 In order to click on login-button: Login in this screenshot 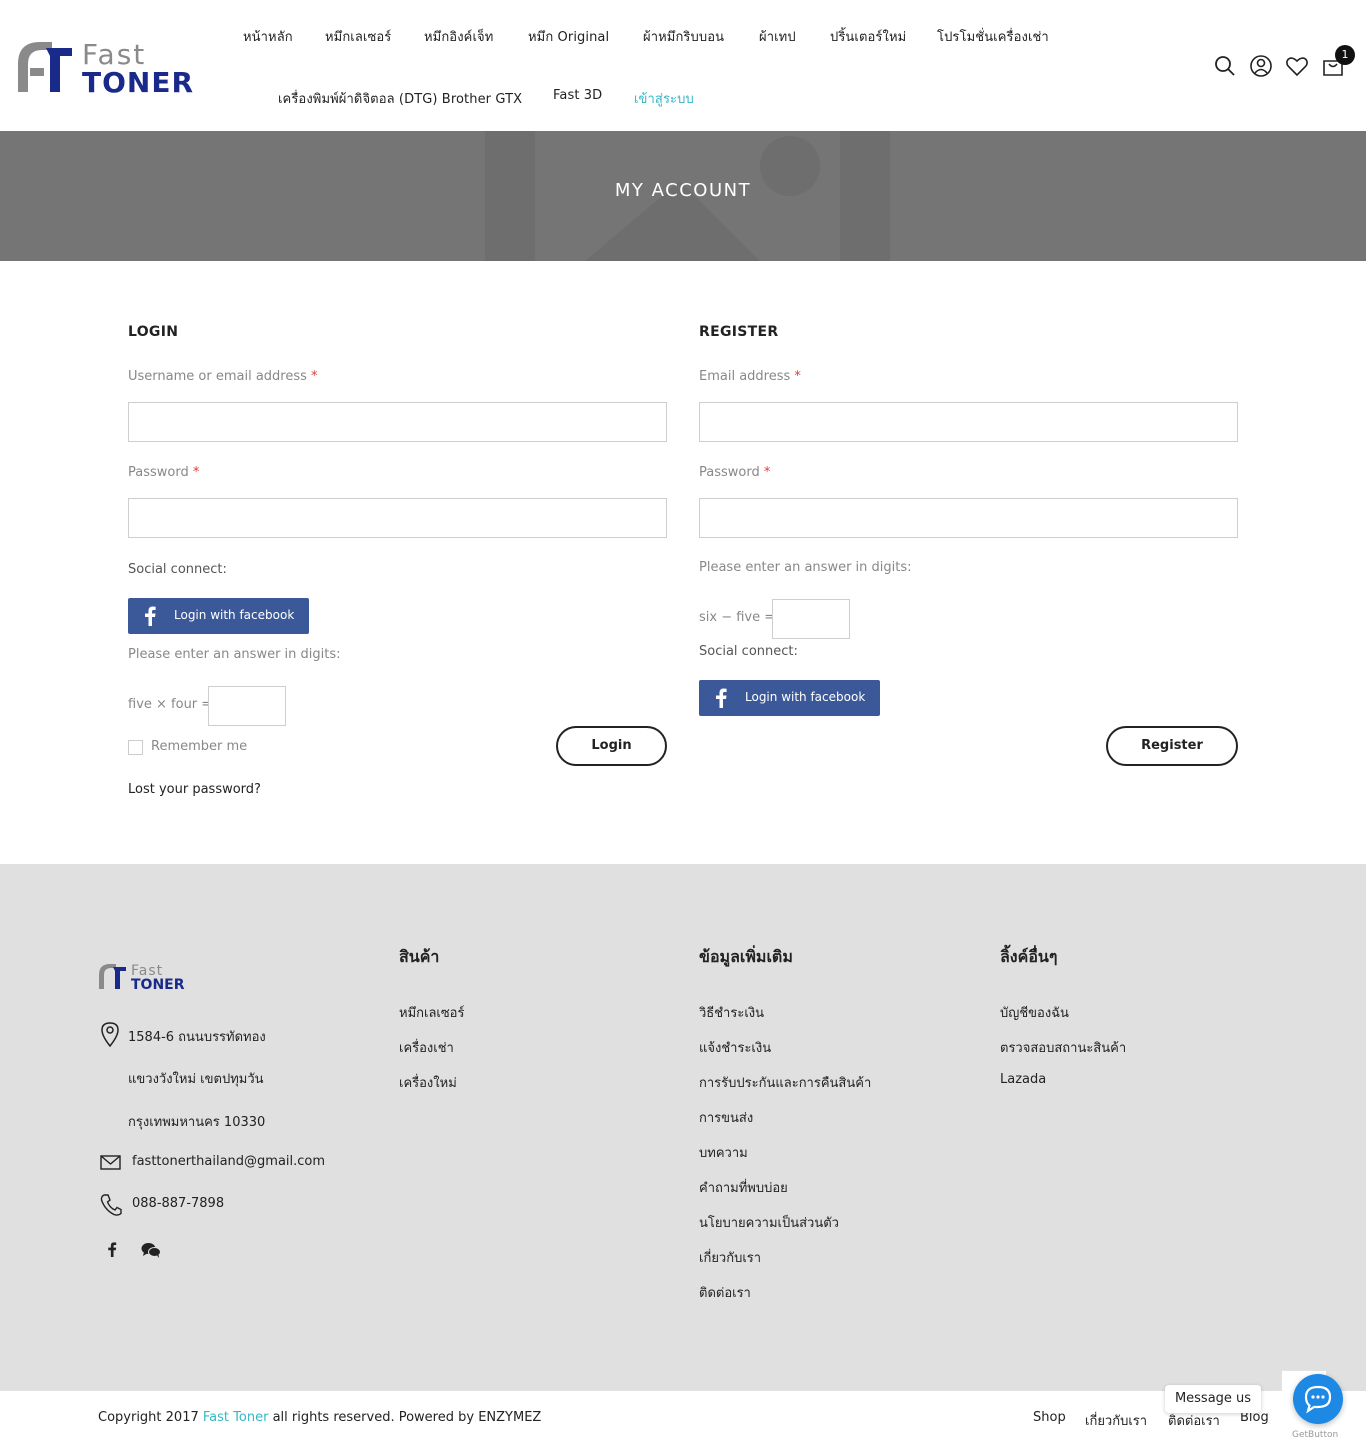, I will do `click(611, 746)`.